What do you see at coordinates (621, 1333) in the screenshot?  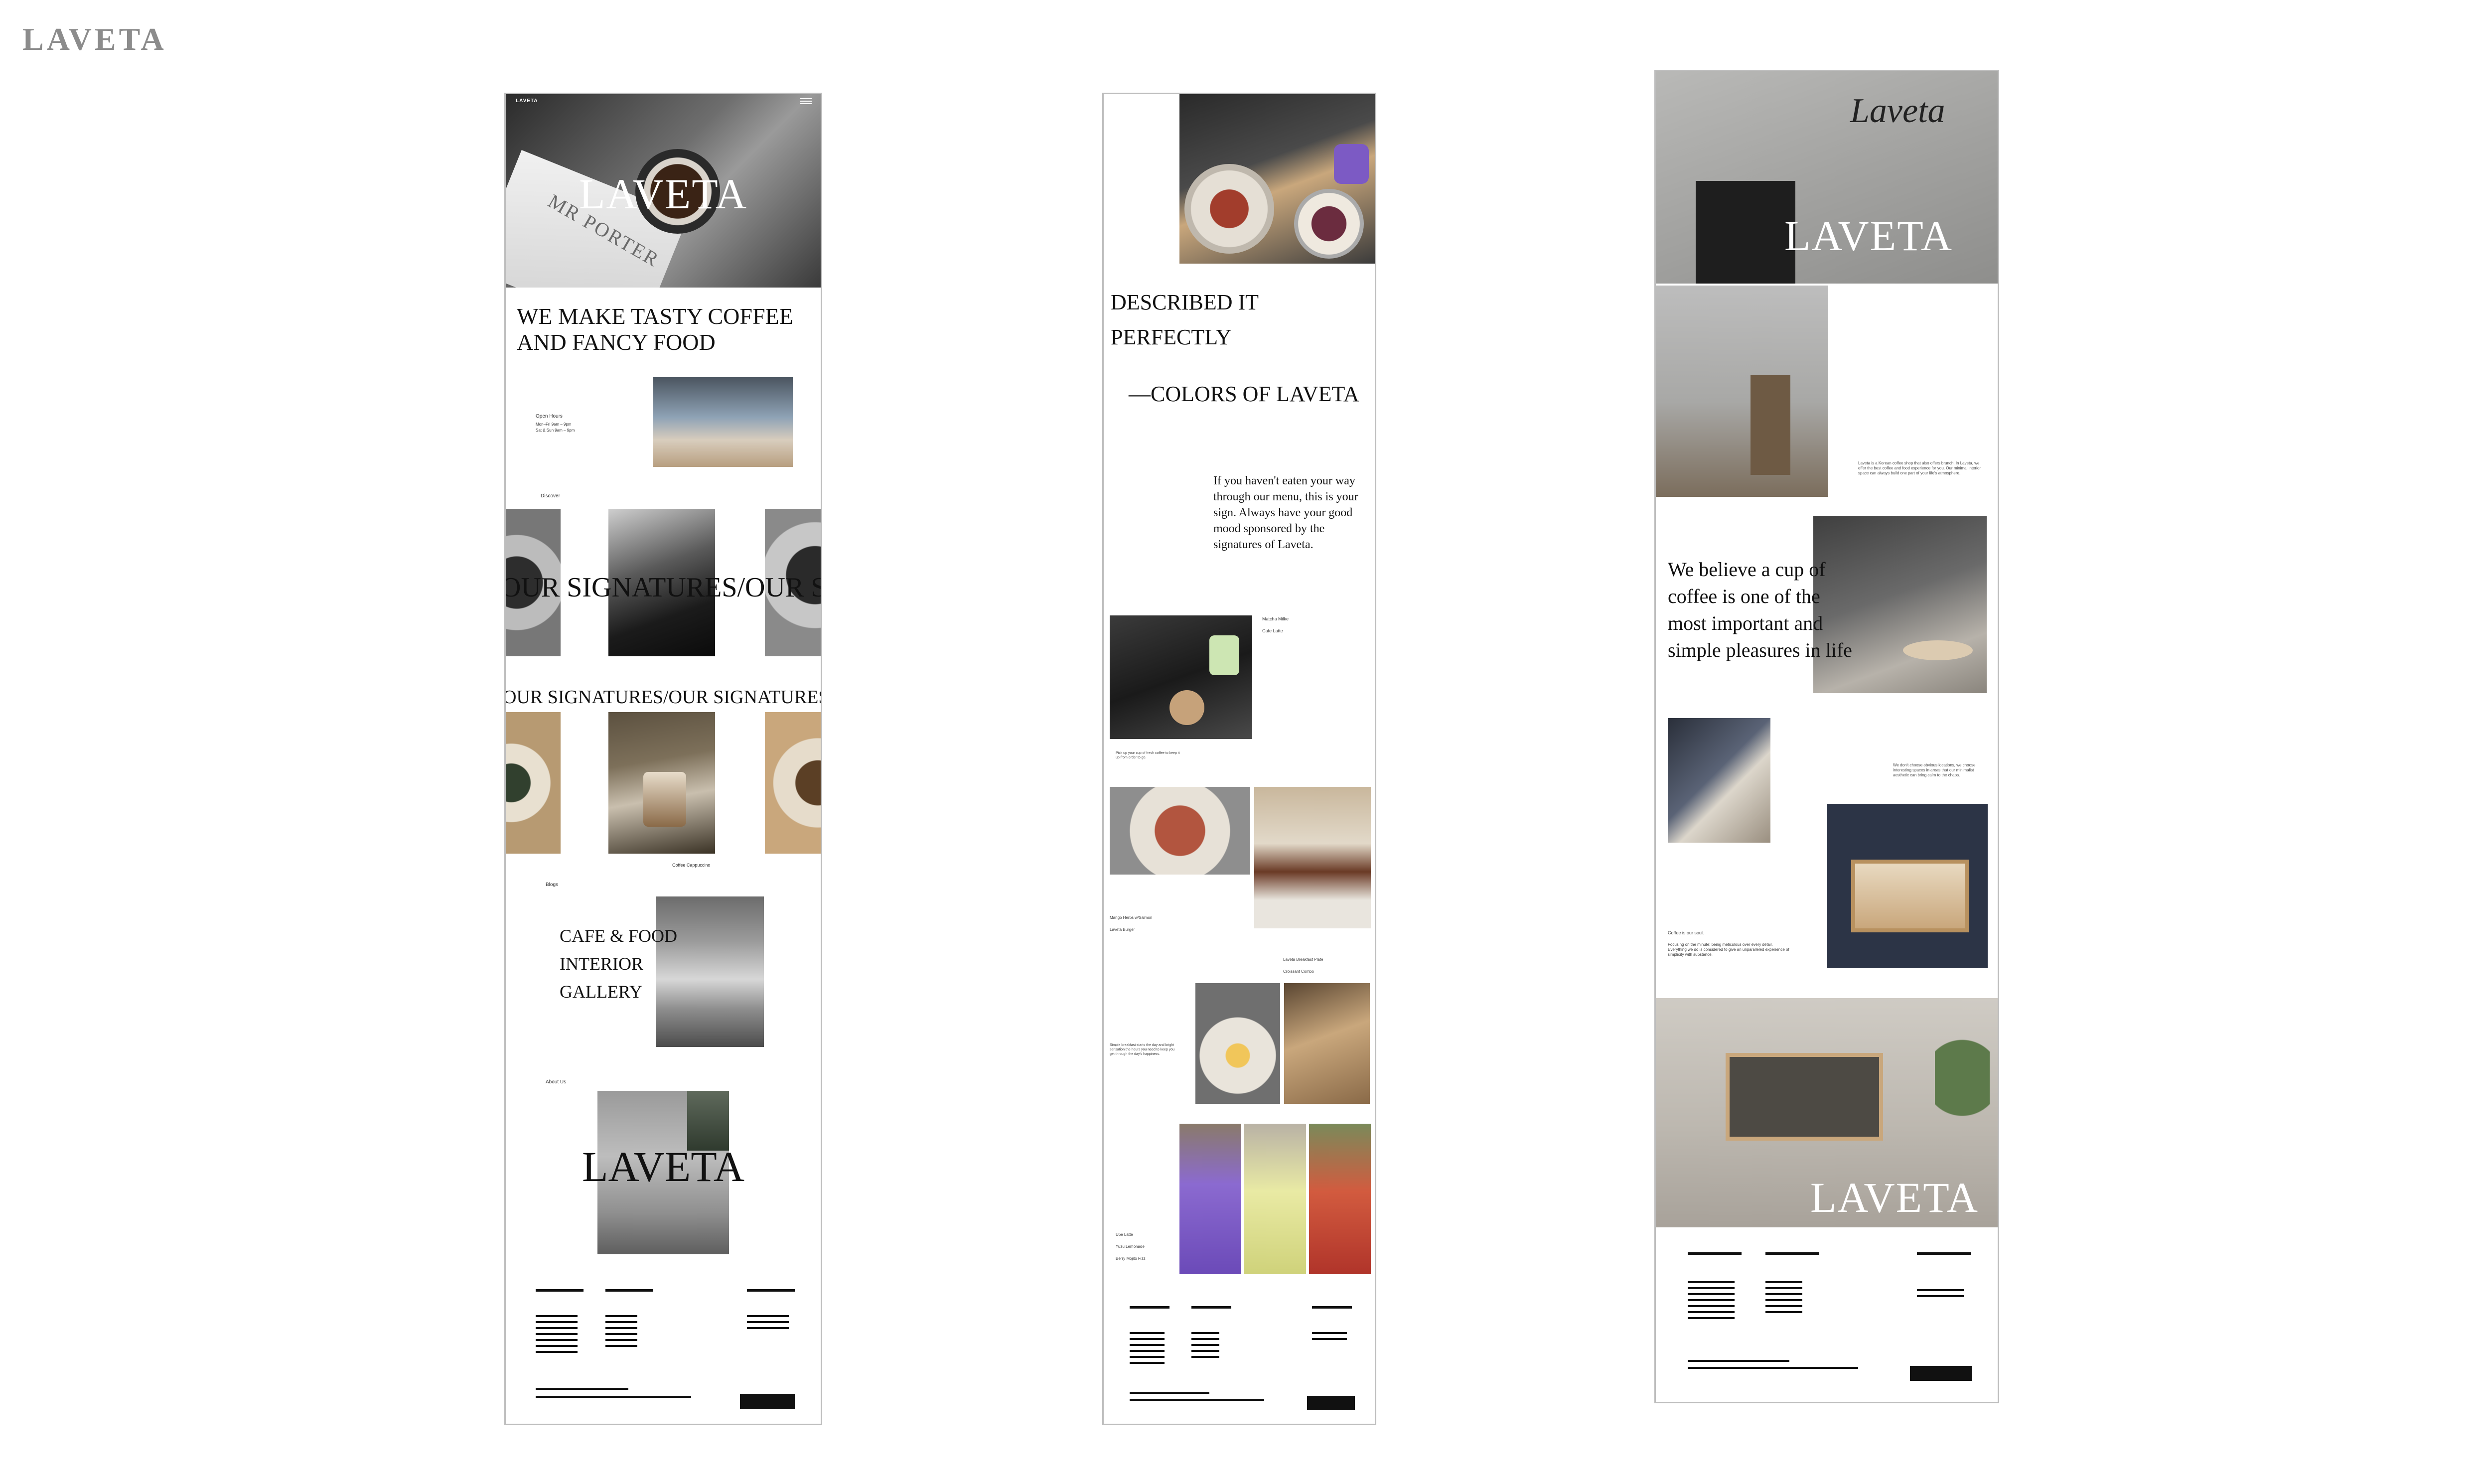 I see `footer-col2-links` at bounding box center [621, 1333].